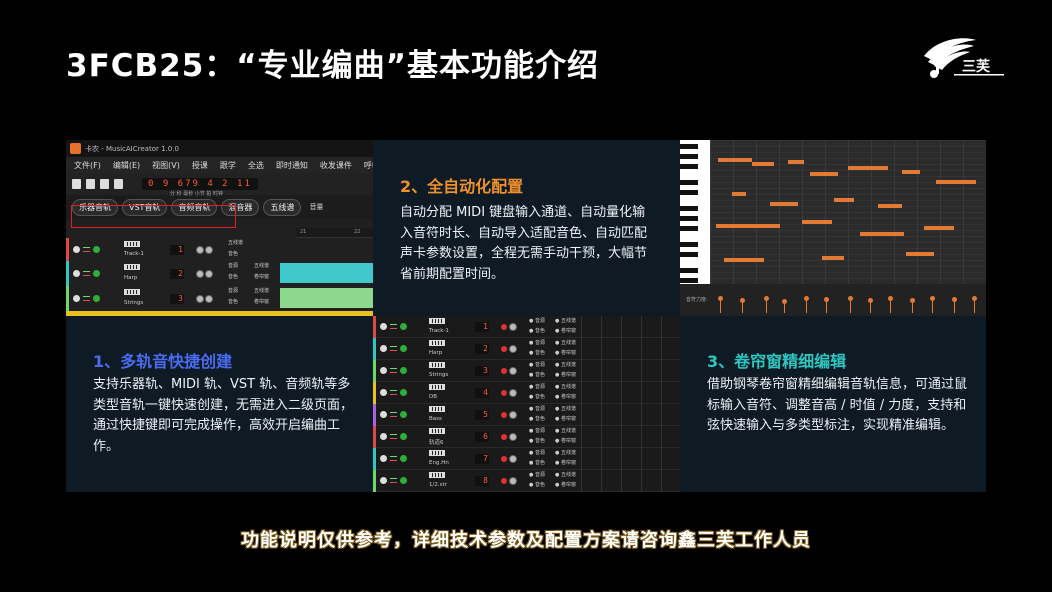 This screenshot has height=592, width=1052. What do you see at coordinates (261, 302) in the screenshot?
I see `track-option: 卷帘窗` at bounding box center [261, 302].